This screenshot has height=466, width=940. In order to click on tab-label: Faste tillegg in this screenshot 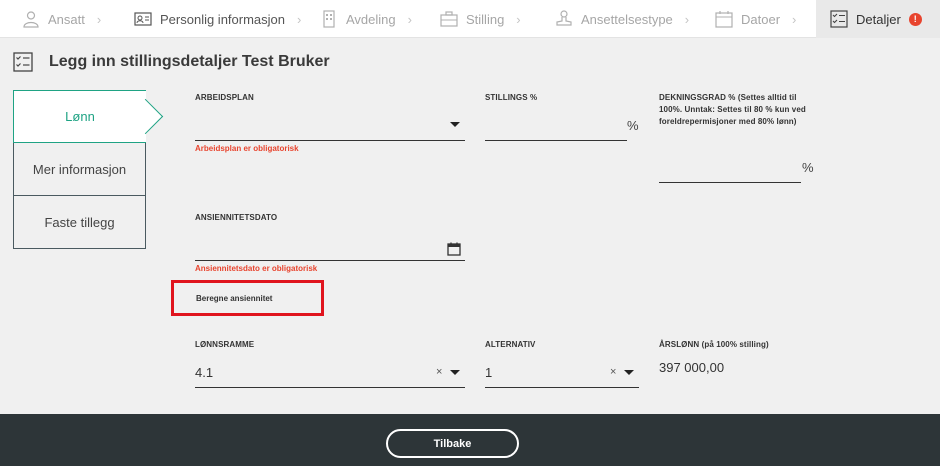, I will do `click(79, 222)`.